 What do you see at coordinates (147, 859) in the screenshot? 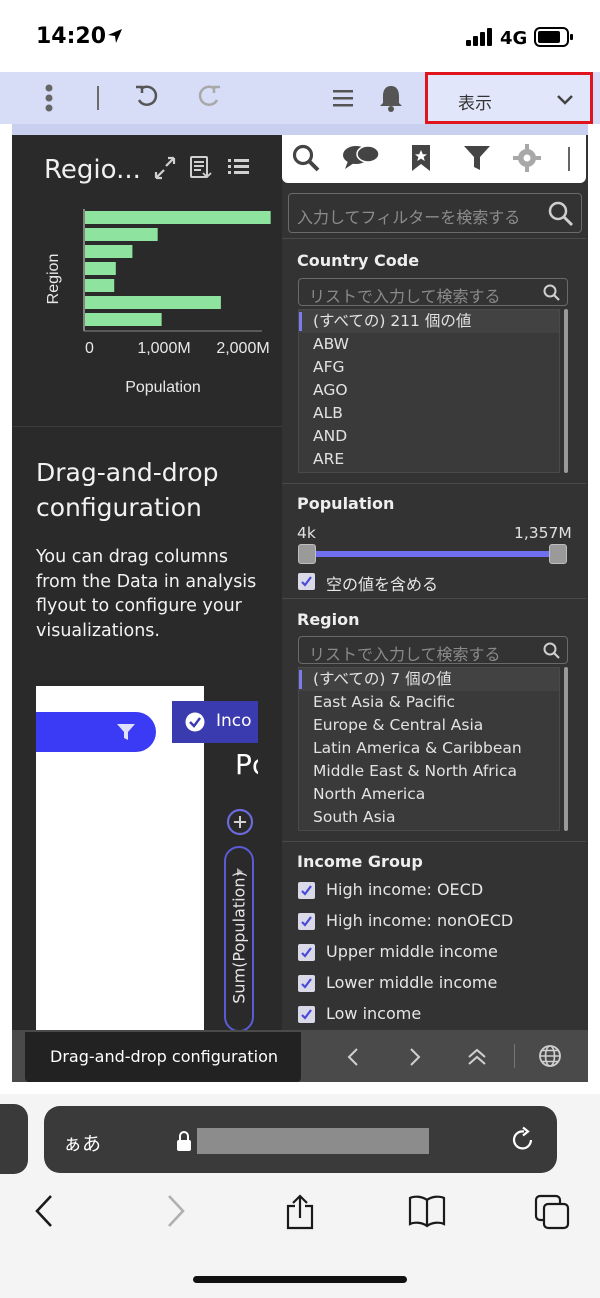
I see `tip-illustration: Inco Pc Sum(Population)` at bounding box center [147, 859].